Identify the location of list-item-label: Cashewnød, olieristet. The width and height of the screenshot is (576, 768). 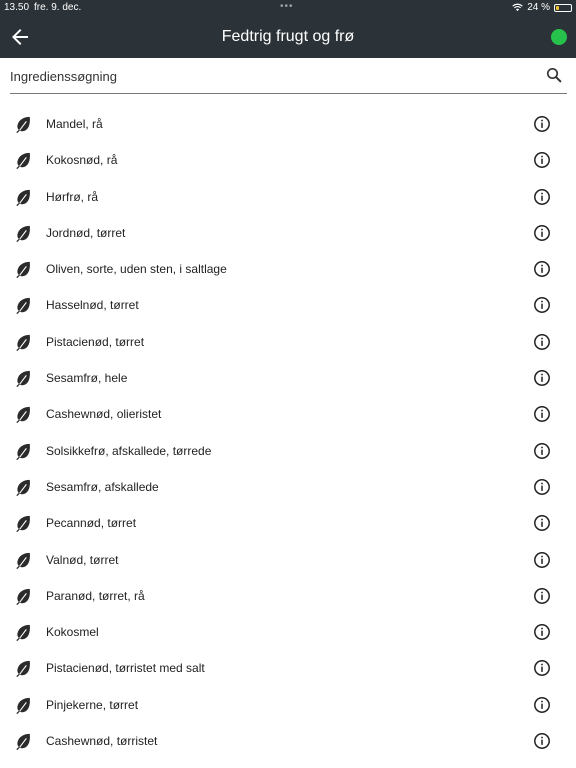
(104, 414).